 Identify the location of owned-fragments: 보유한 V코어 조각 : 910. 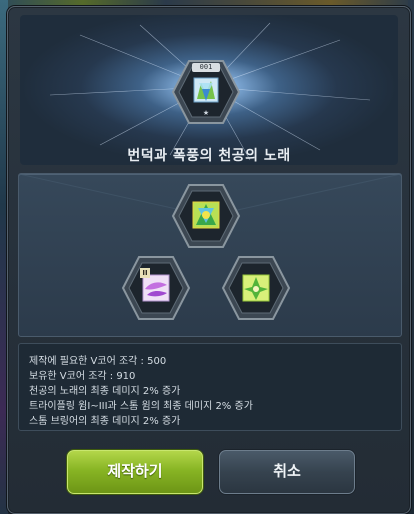
(82, 376).